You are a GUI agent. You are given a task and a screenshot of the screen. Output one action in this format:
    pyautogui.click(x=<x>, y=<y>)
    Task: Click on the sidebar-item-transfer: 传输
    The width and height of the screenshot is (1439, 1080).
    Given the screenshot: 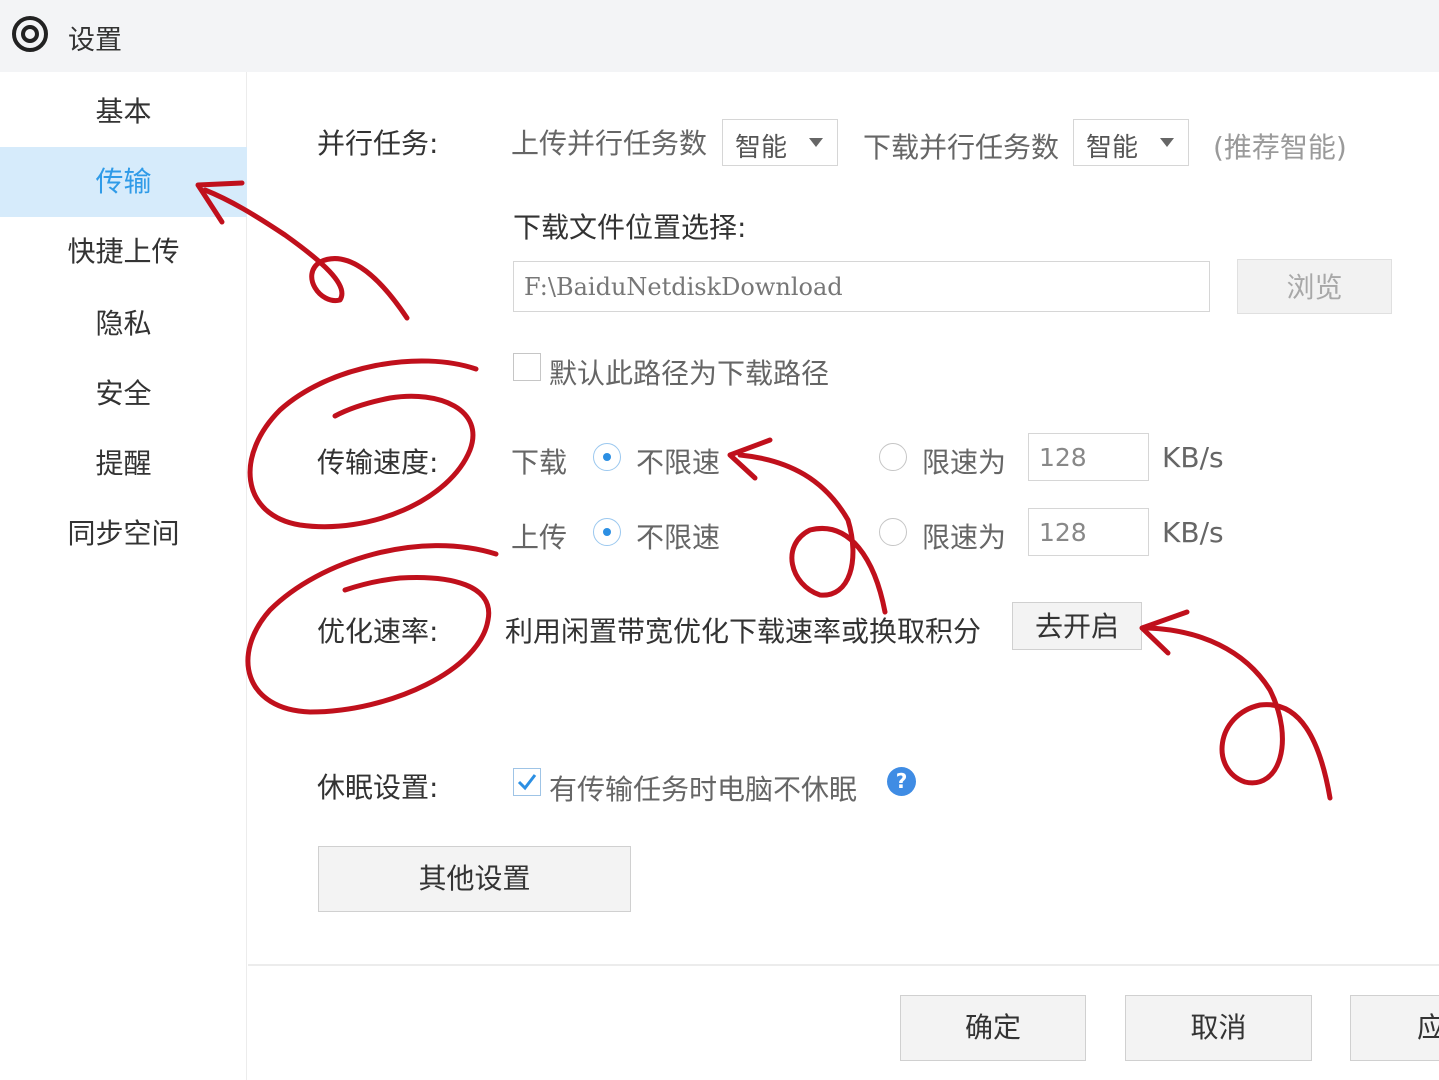 What is the action you would take?
    pyautogui.click(x=123, y=182)
    